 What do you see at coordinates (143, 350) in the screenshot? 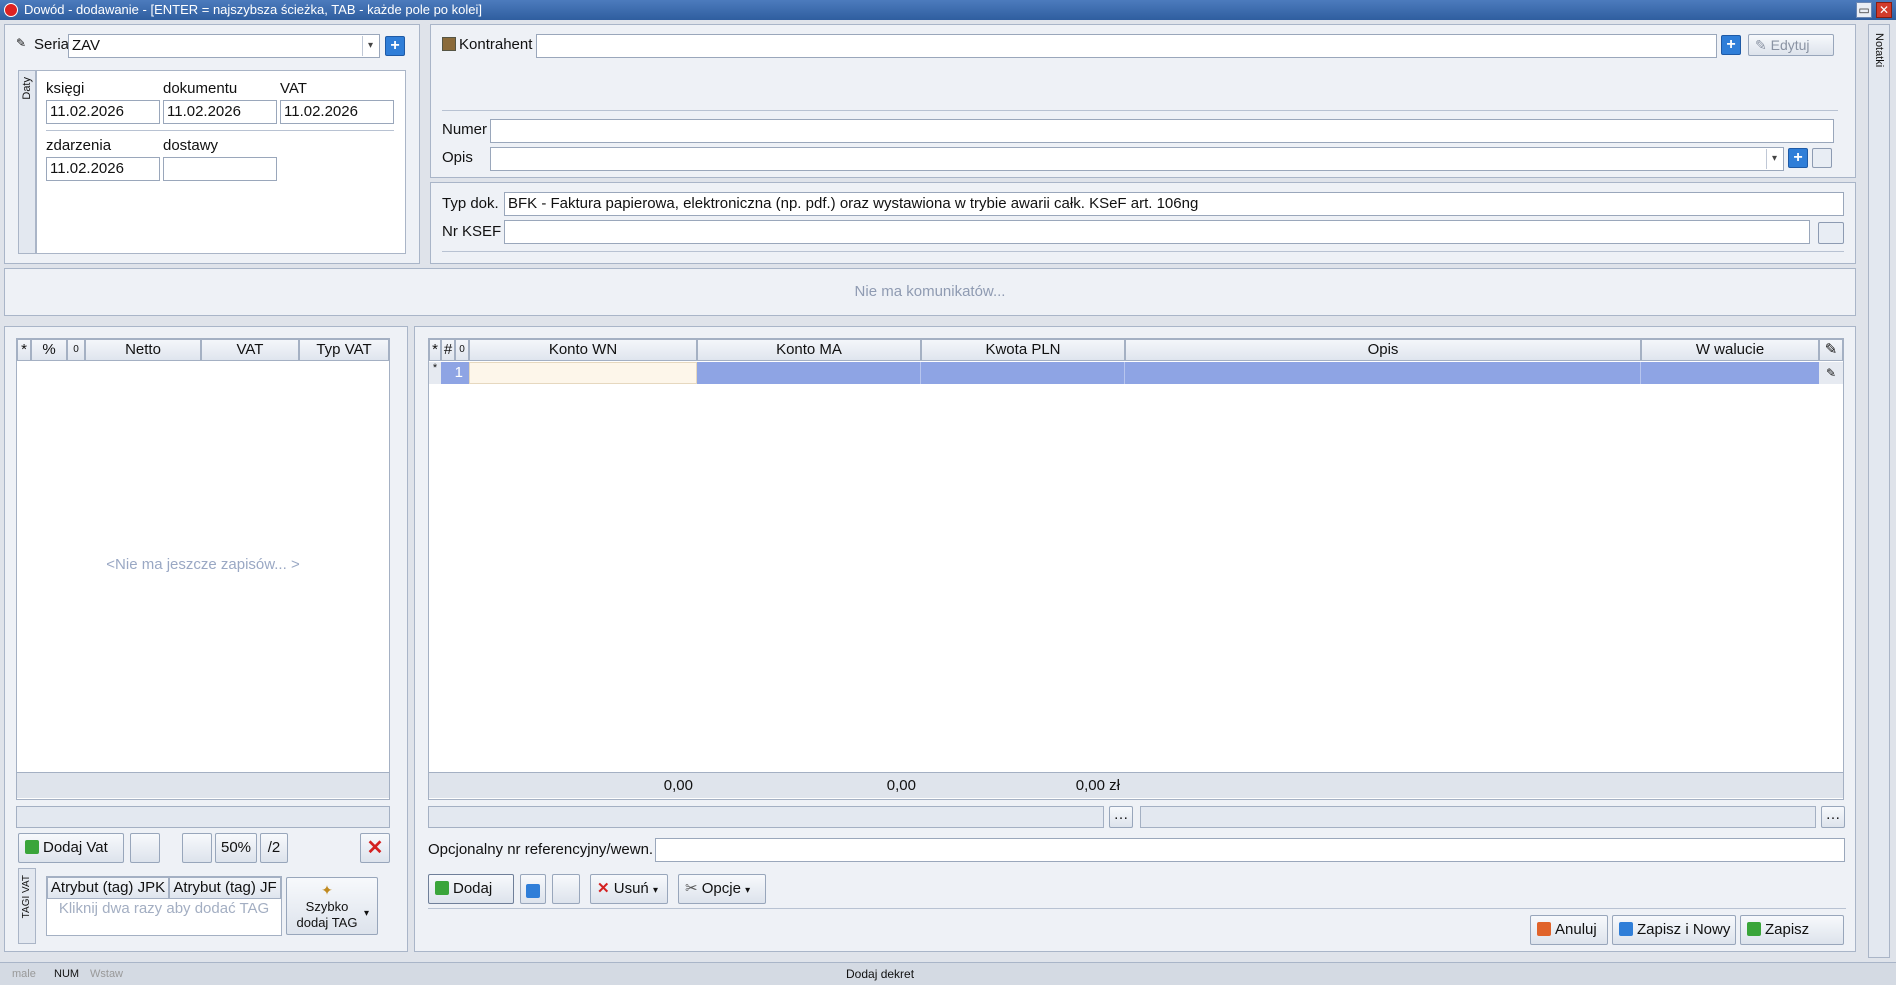
I see `vat-col-netto: Netto` at bounding box center [143, 350].